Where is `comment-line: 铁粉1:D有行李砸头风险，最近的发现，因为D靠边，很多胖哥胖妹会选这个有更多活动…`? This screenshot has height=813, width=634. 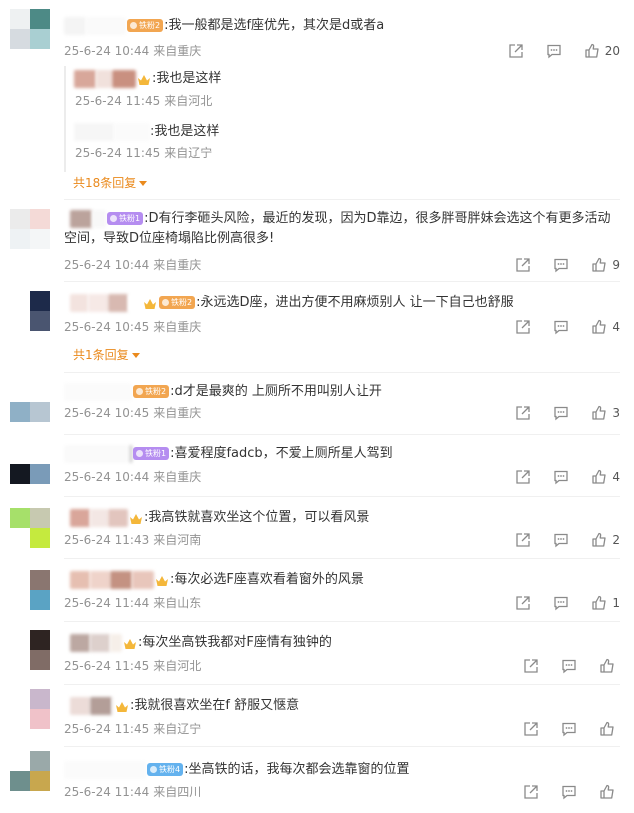
comment-line: 铁粉1:D有行李砸头风险，最近的发现，因为D靠边，很多胖哥胖妹会选这个有更多活动… is located at coordinates (342, 229).